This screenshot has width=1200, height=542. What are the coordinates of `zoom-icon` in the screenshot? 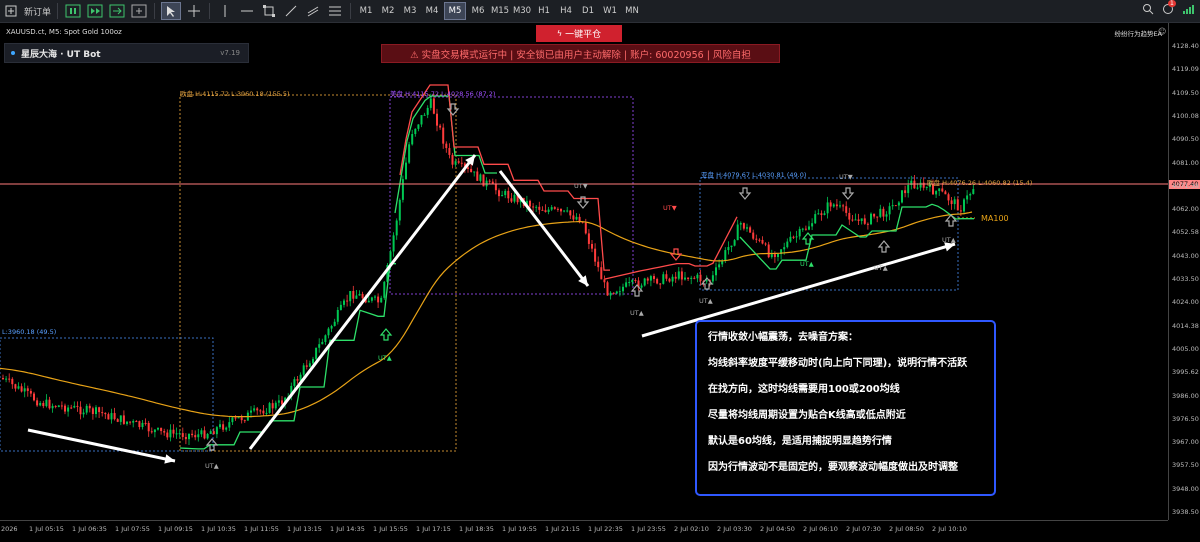 It's located at (139, 11).